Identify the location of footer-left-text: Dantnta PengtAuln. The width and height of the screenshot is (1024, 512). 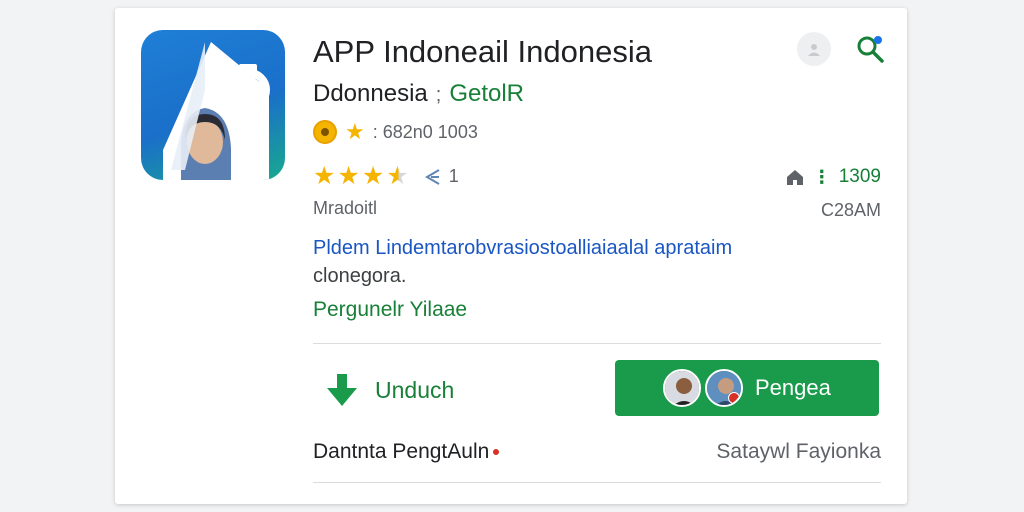
(401, 451).